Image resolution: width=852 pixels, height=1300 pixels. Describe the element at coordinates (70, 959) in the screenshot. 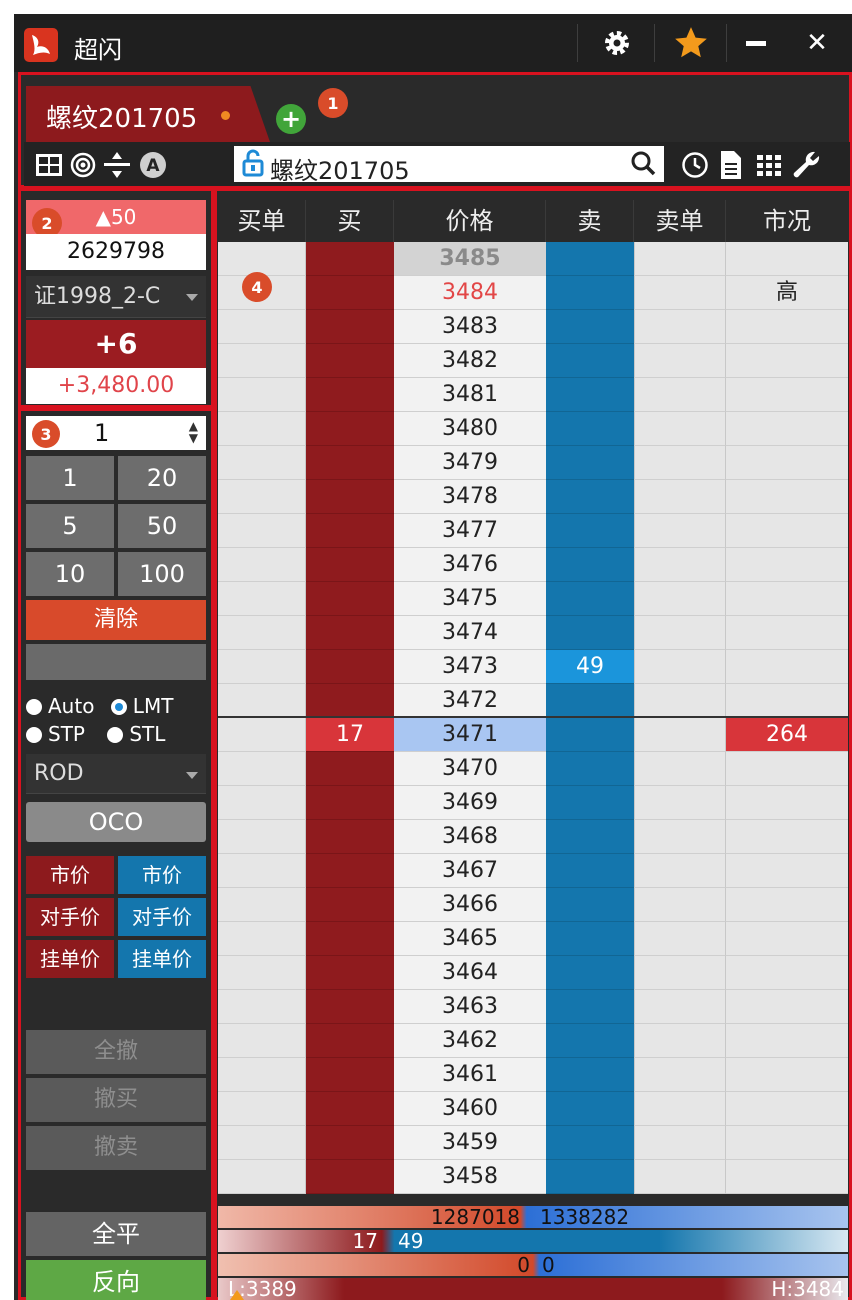

I see `buy-queue-button: 挂单价` at that location.